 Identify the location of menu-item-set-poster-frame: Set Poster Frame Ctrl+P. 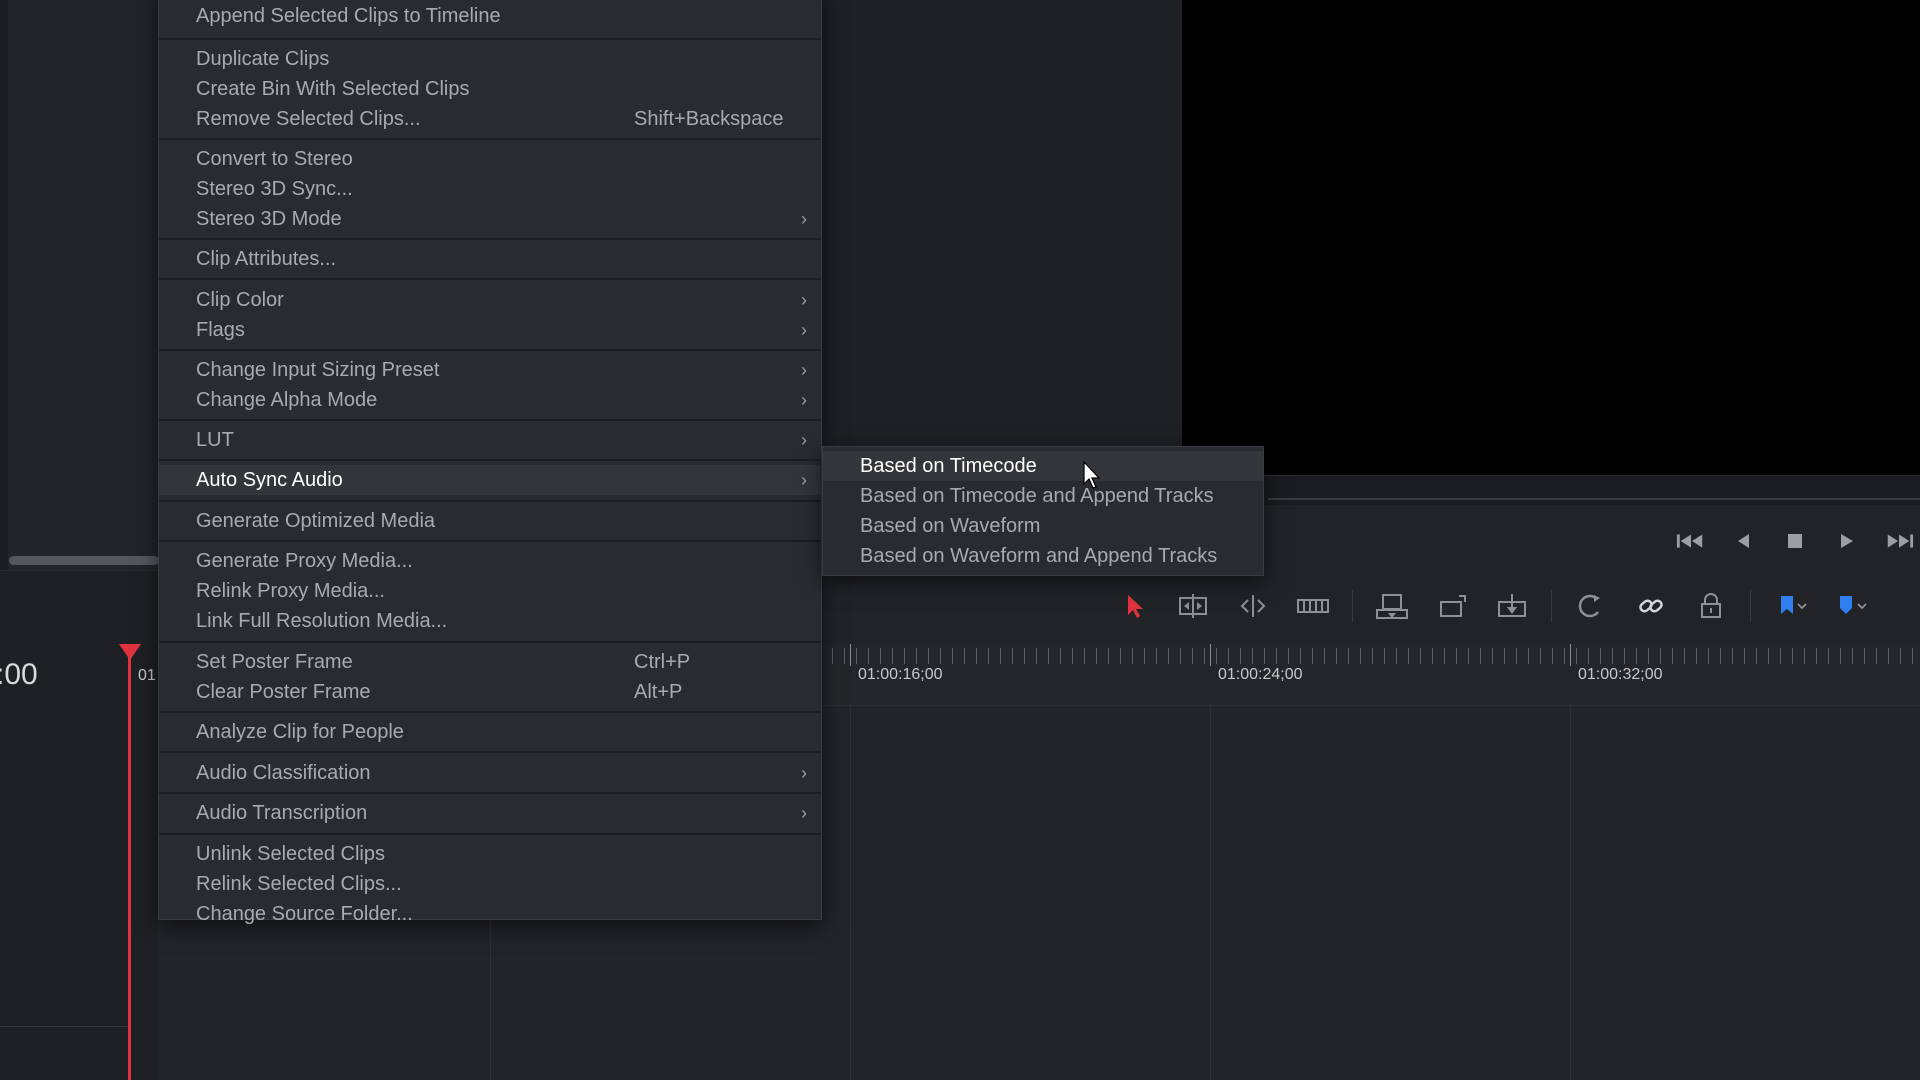
(490, 662).